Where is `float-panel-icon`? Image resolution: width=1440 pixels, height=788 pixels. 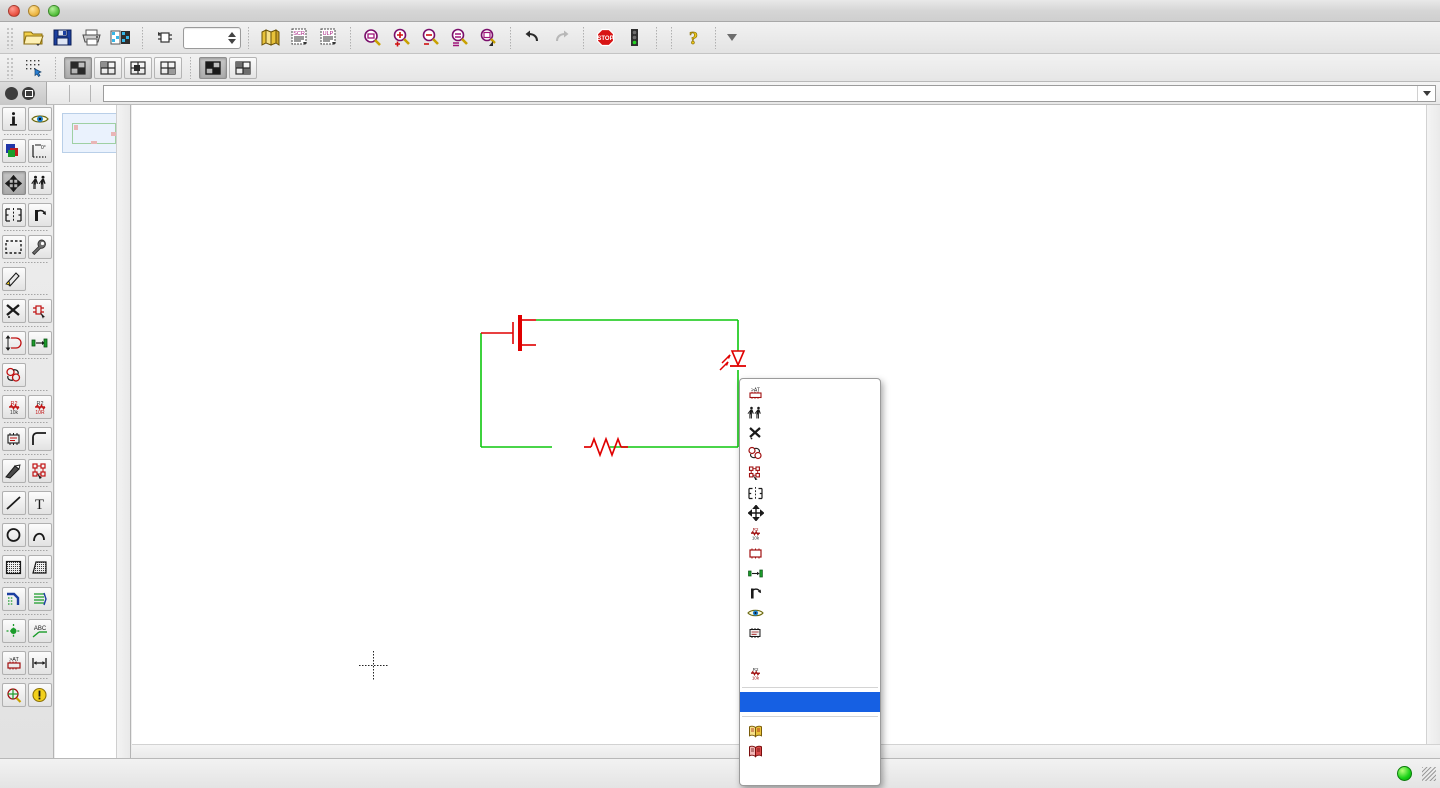 float-panel-icon is located at coordinates (28, 93).